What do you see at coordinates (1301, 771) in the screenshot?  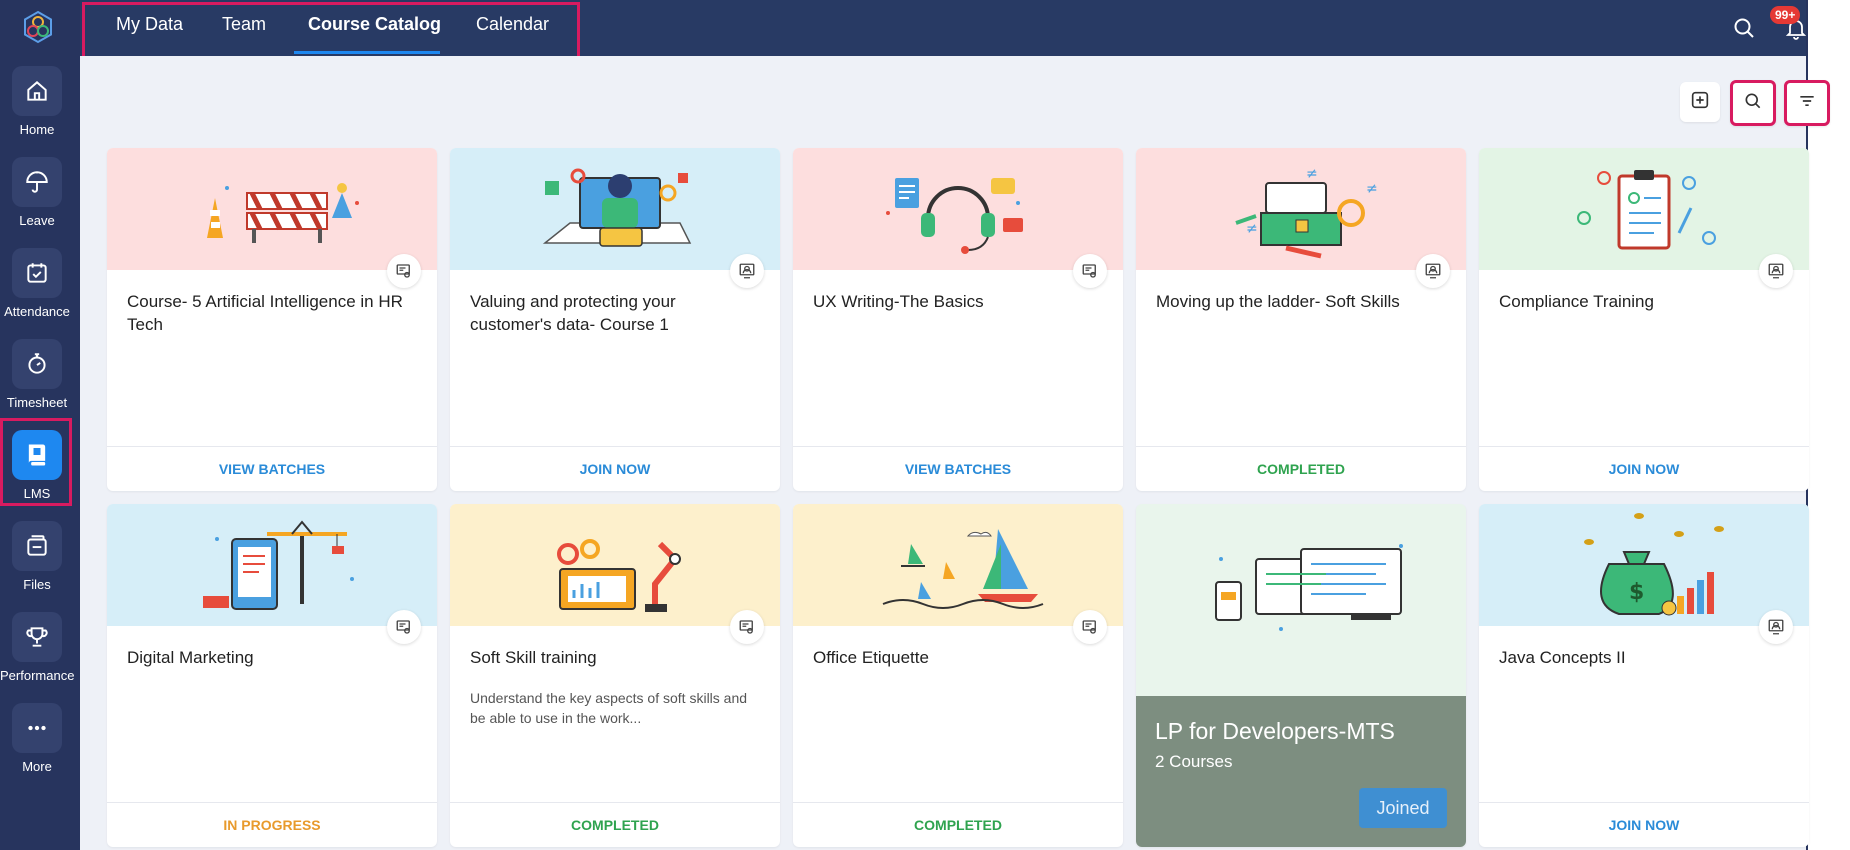 I see `learning-path-footer: LP for Developers-MTS 2 Courses Joined` at bounding box center [1301, 771].